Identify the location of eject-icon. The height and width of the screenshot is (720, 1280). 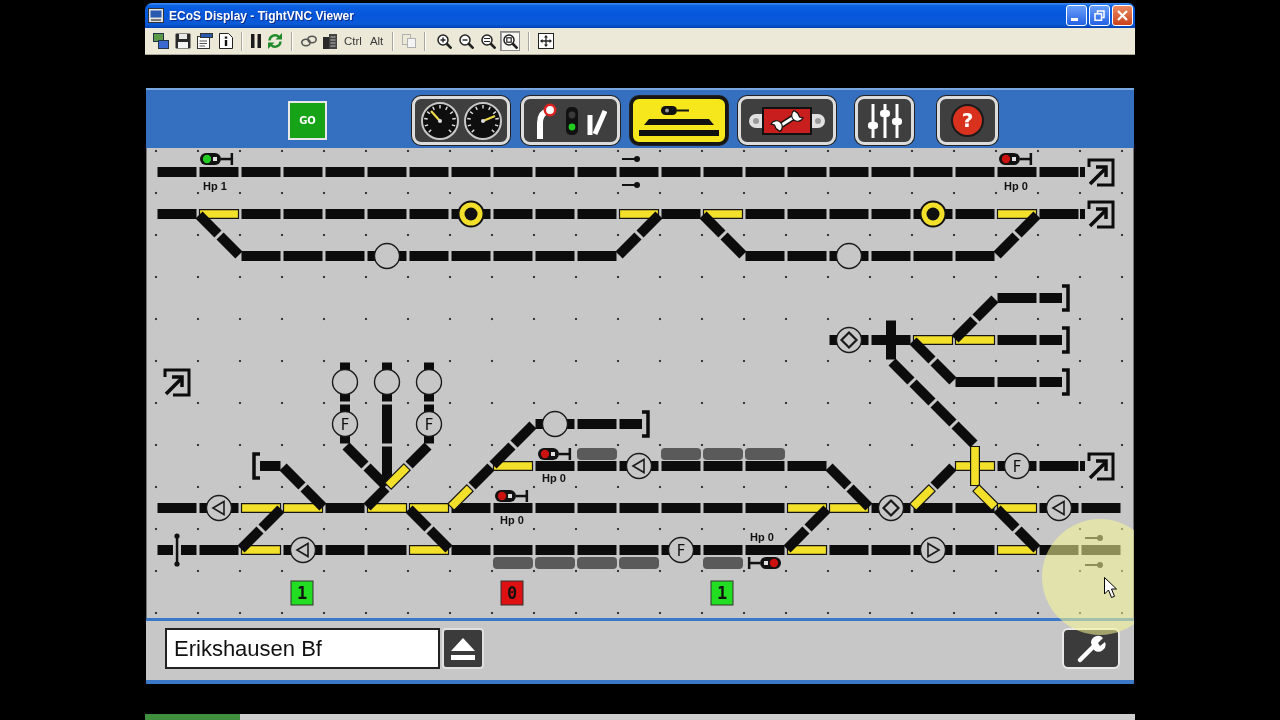
(463, 648).